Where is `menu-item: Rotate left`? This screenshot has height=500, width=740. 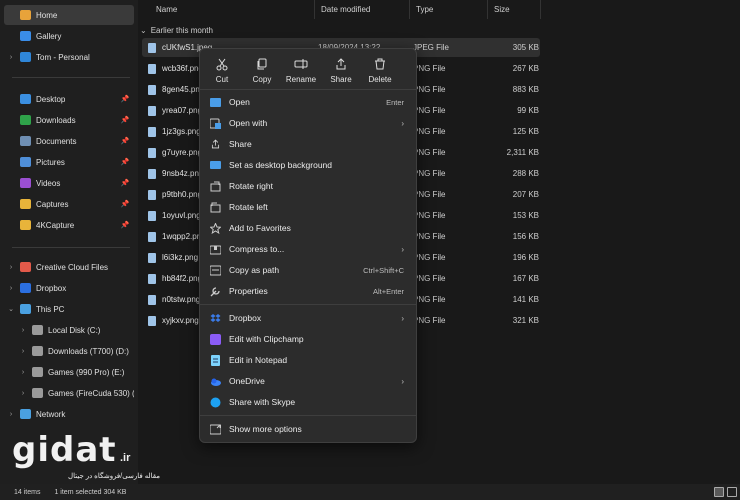
menu-item: Rotate left is located at coordinates (309, 207).